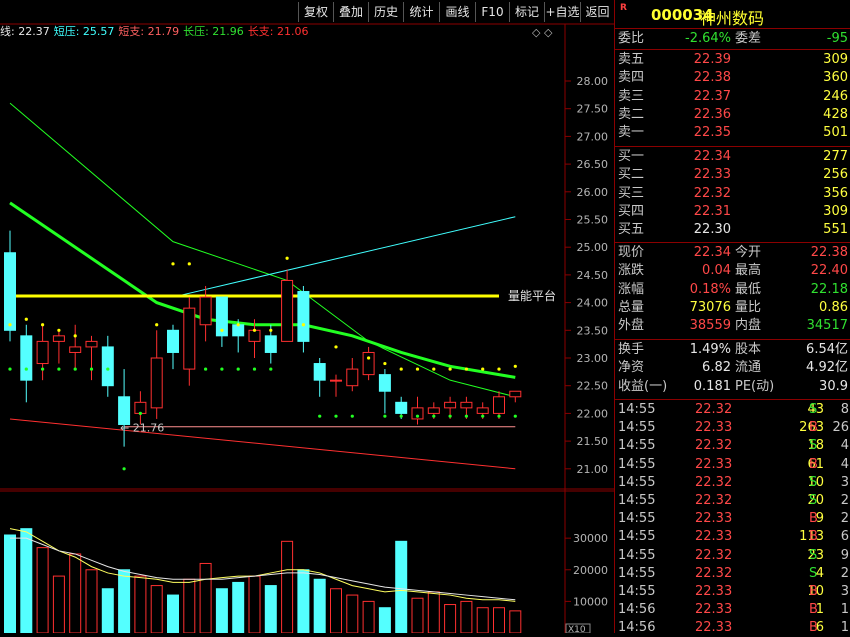 The image size is (850, 637). I want to click on y-label-2: 27.00, so click(593, 136).